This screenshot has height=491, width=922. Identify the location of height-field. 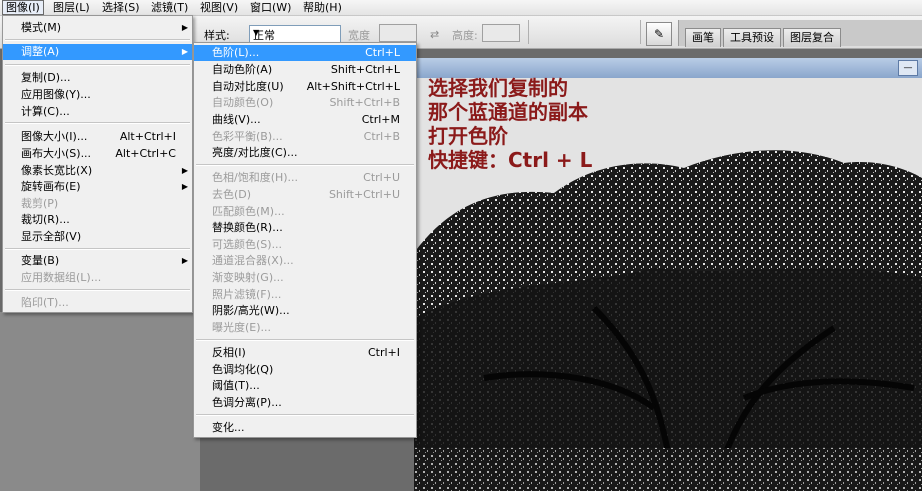
(501, 33).